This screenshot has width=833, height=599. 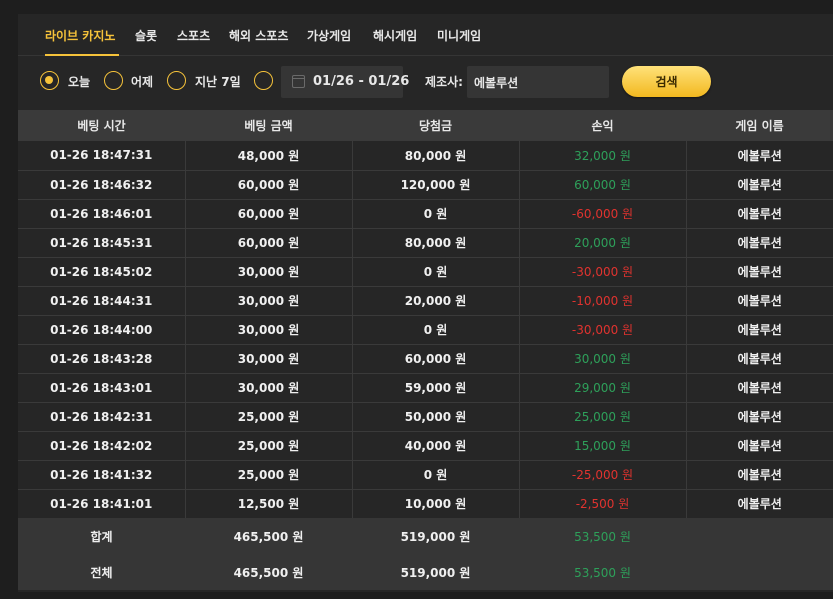 What do you see at coordinates (146, 35) in the screenshot?
I see `tab-slot: 슬롯` at bounding box center [146, 35].